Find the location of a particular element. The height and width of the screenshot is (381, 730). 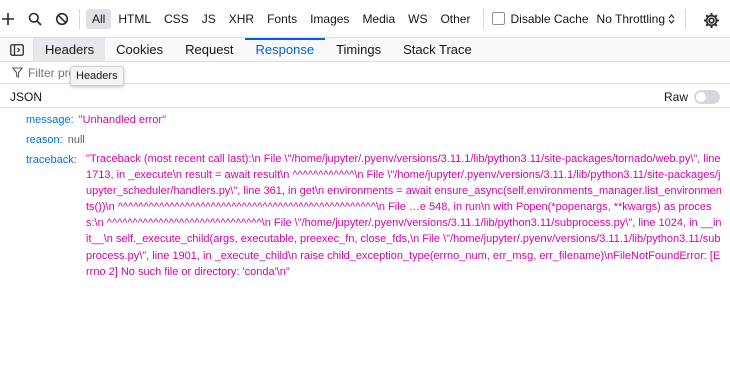

json-header: JSON Raw is located at coordinates (365, 97).